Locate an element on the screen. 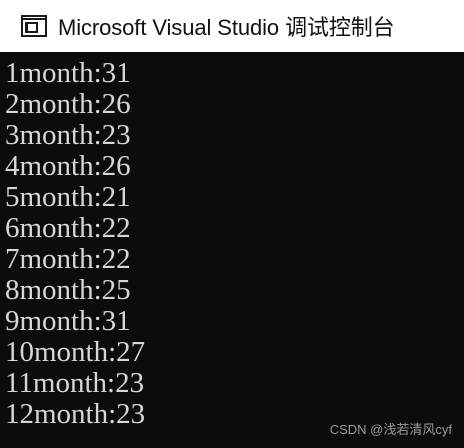 The height and width of the screenshot is (448, 464). console-line: 8month:25 is located at coordinates (68, 290).